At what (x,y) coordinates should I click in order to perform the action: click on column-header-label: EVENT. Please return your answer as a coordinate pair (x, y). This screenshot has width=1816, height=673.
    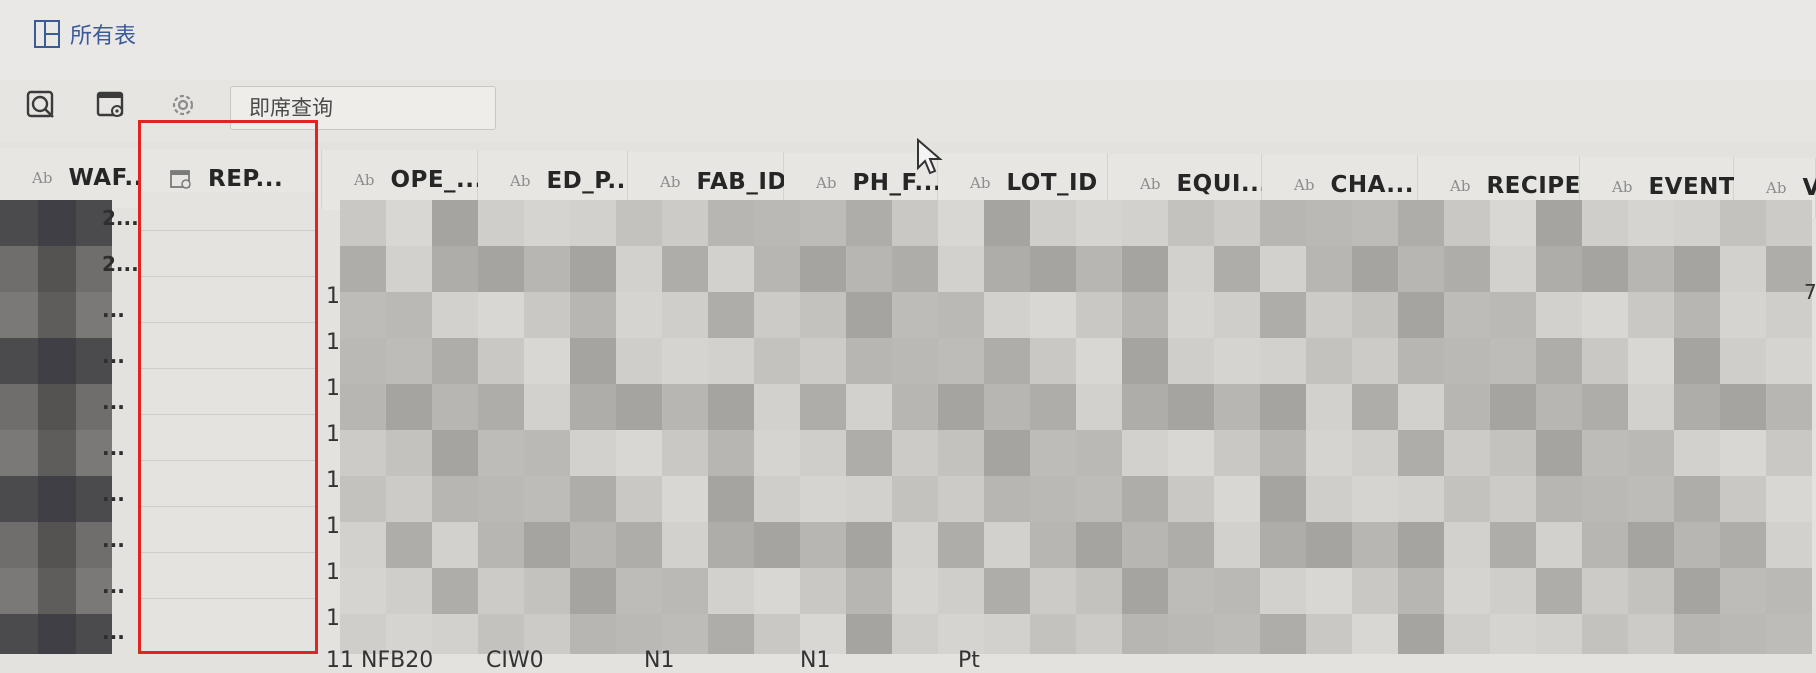
    Looking at the image, I should click on (1692, 187).